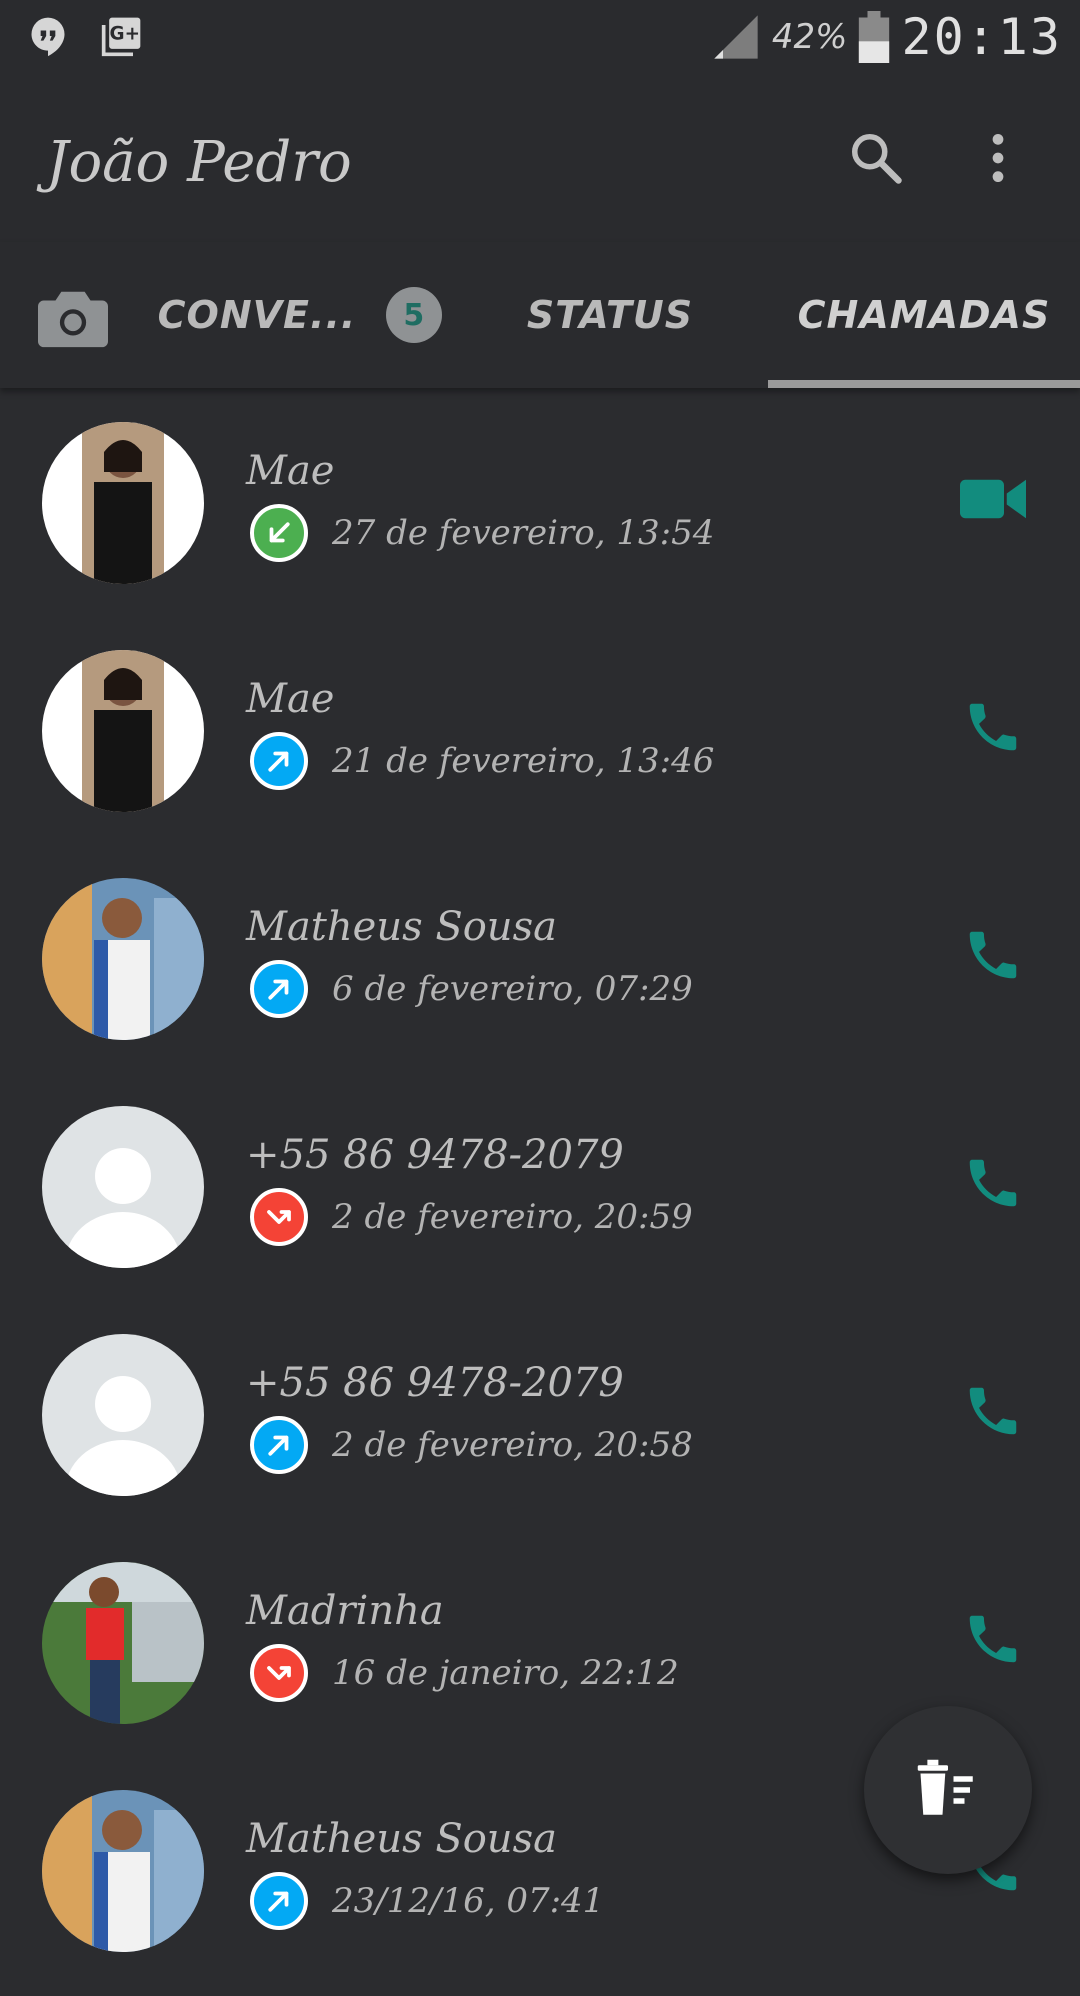  What do you see at coordinates (512, 989) in the screenshot?
I see `call-time: 6 de fevereiro, 07:29` at bounding box center [512, 989].